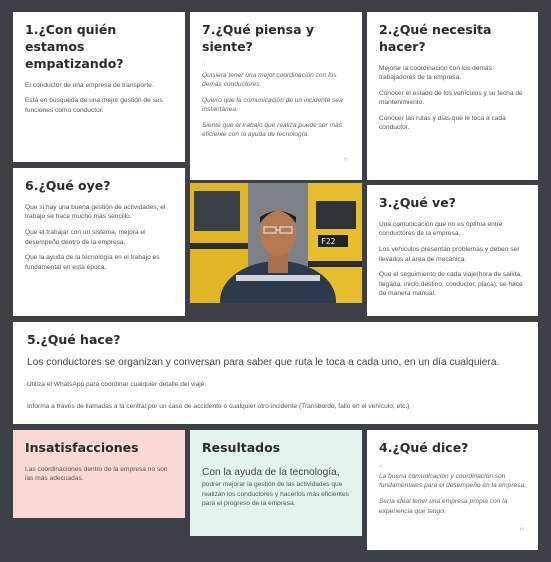  Describe the element at coordinates (74, 339) in the screenshot. I see `card-title: 5.¿Qué hace?` at that location.